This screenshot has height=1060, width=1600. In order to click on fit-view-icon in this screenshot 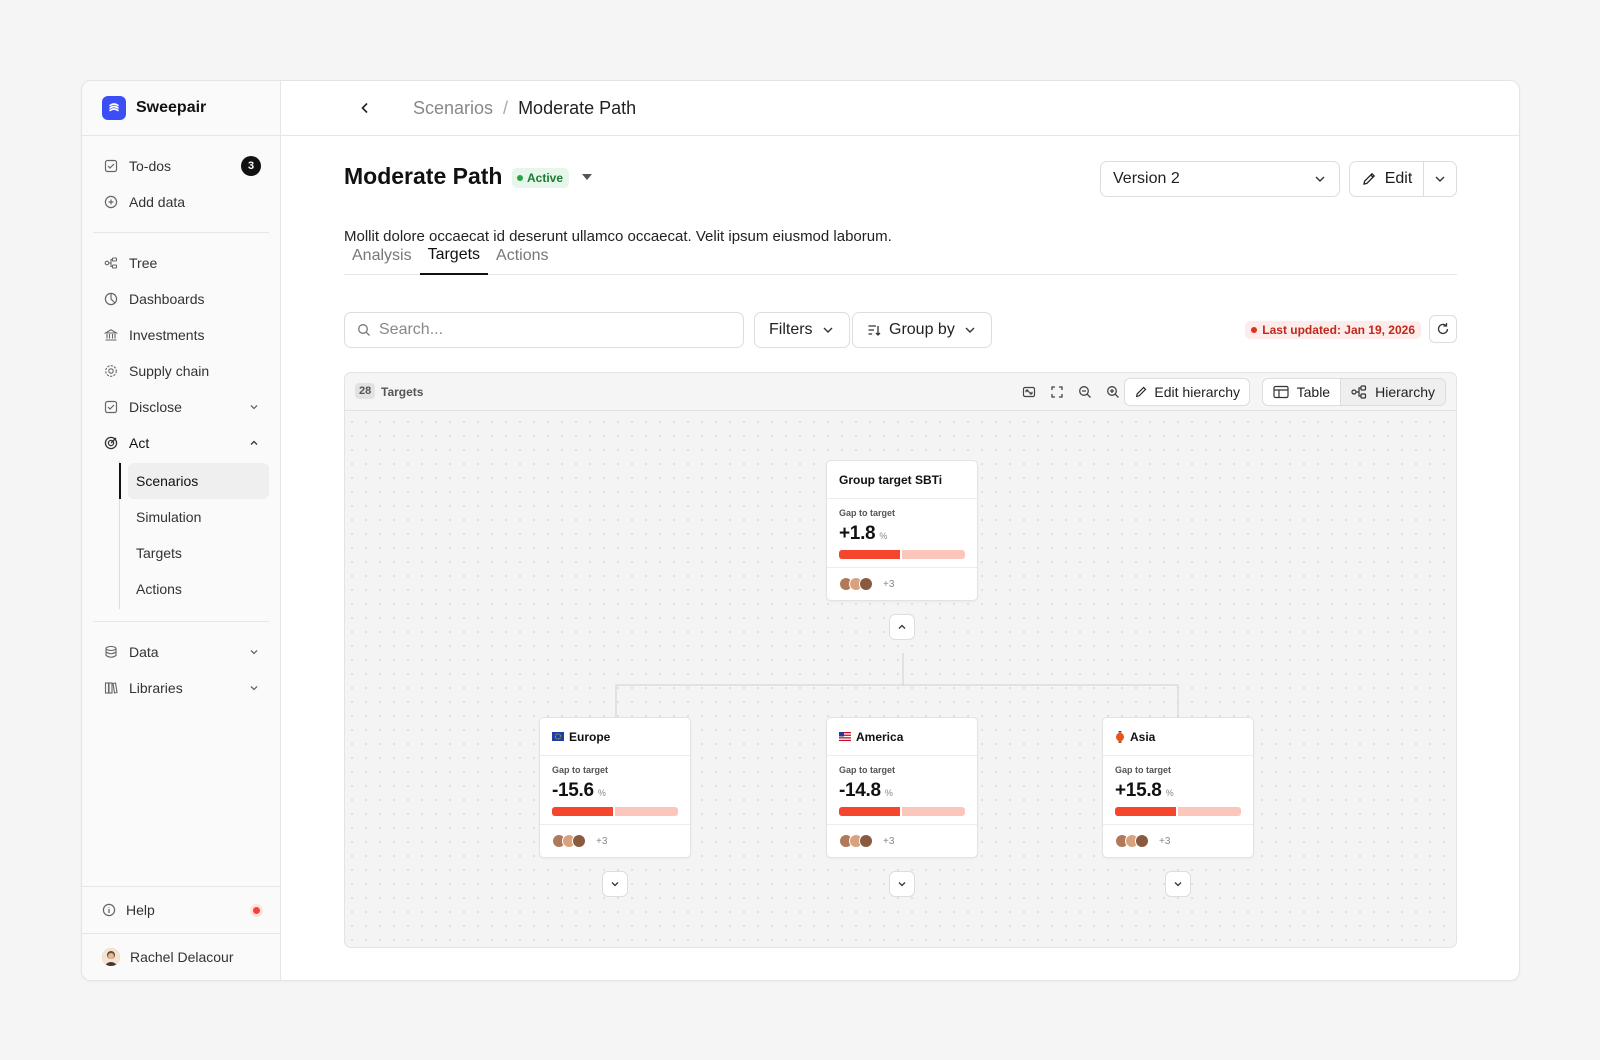, I will do `click(1029, 392)`.